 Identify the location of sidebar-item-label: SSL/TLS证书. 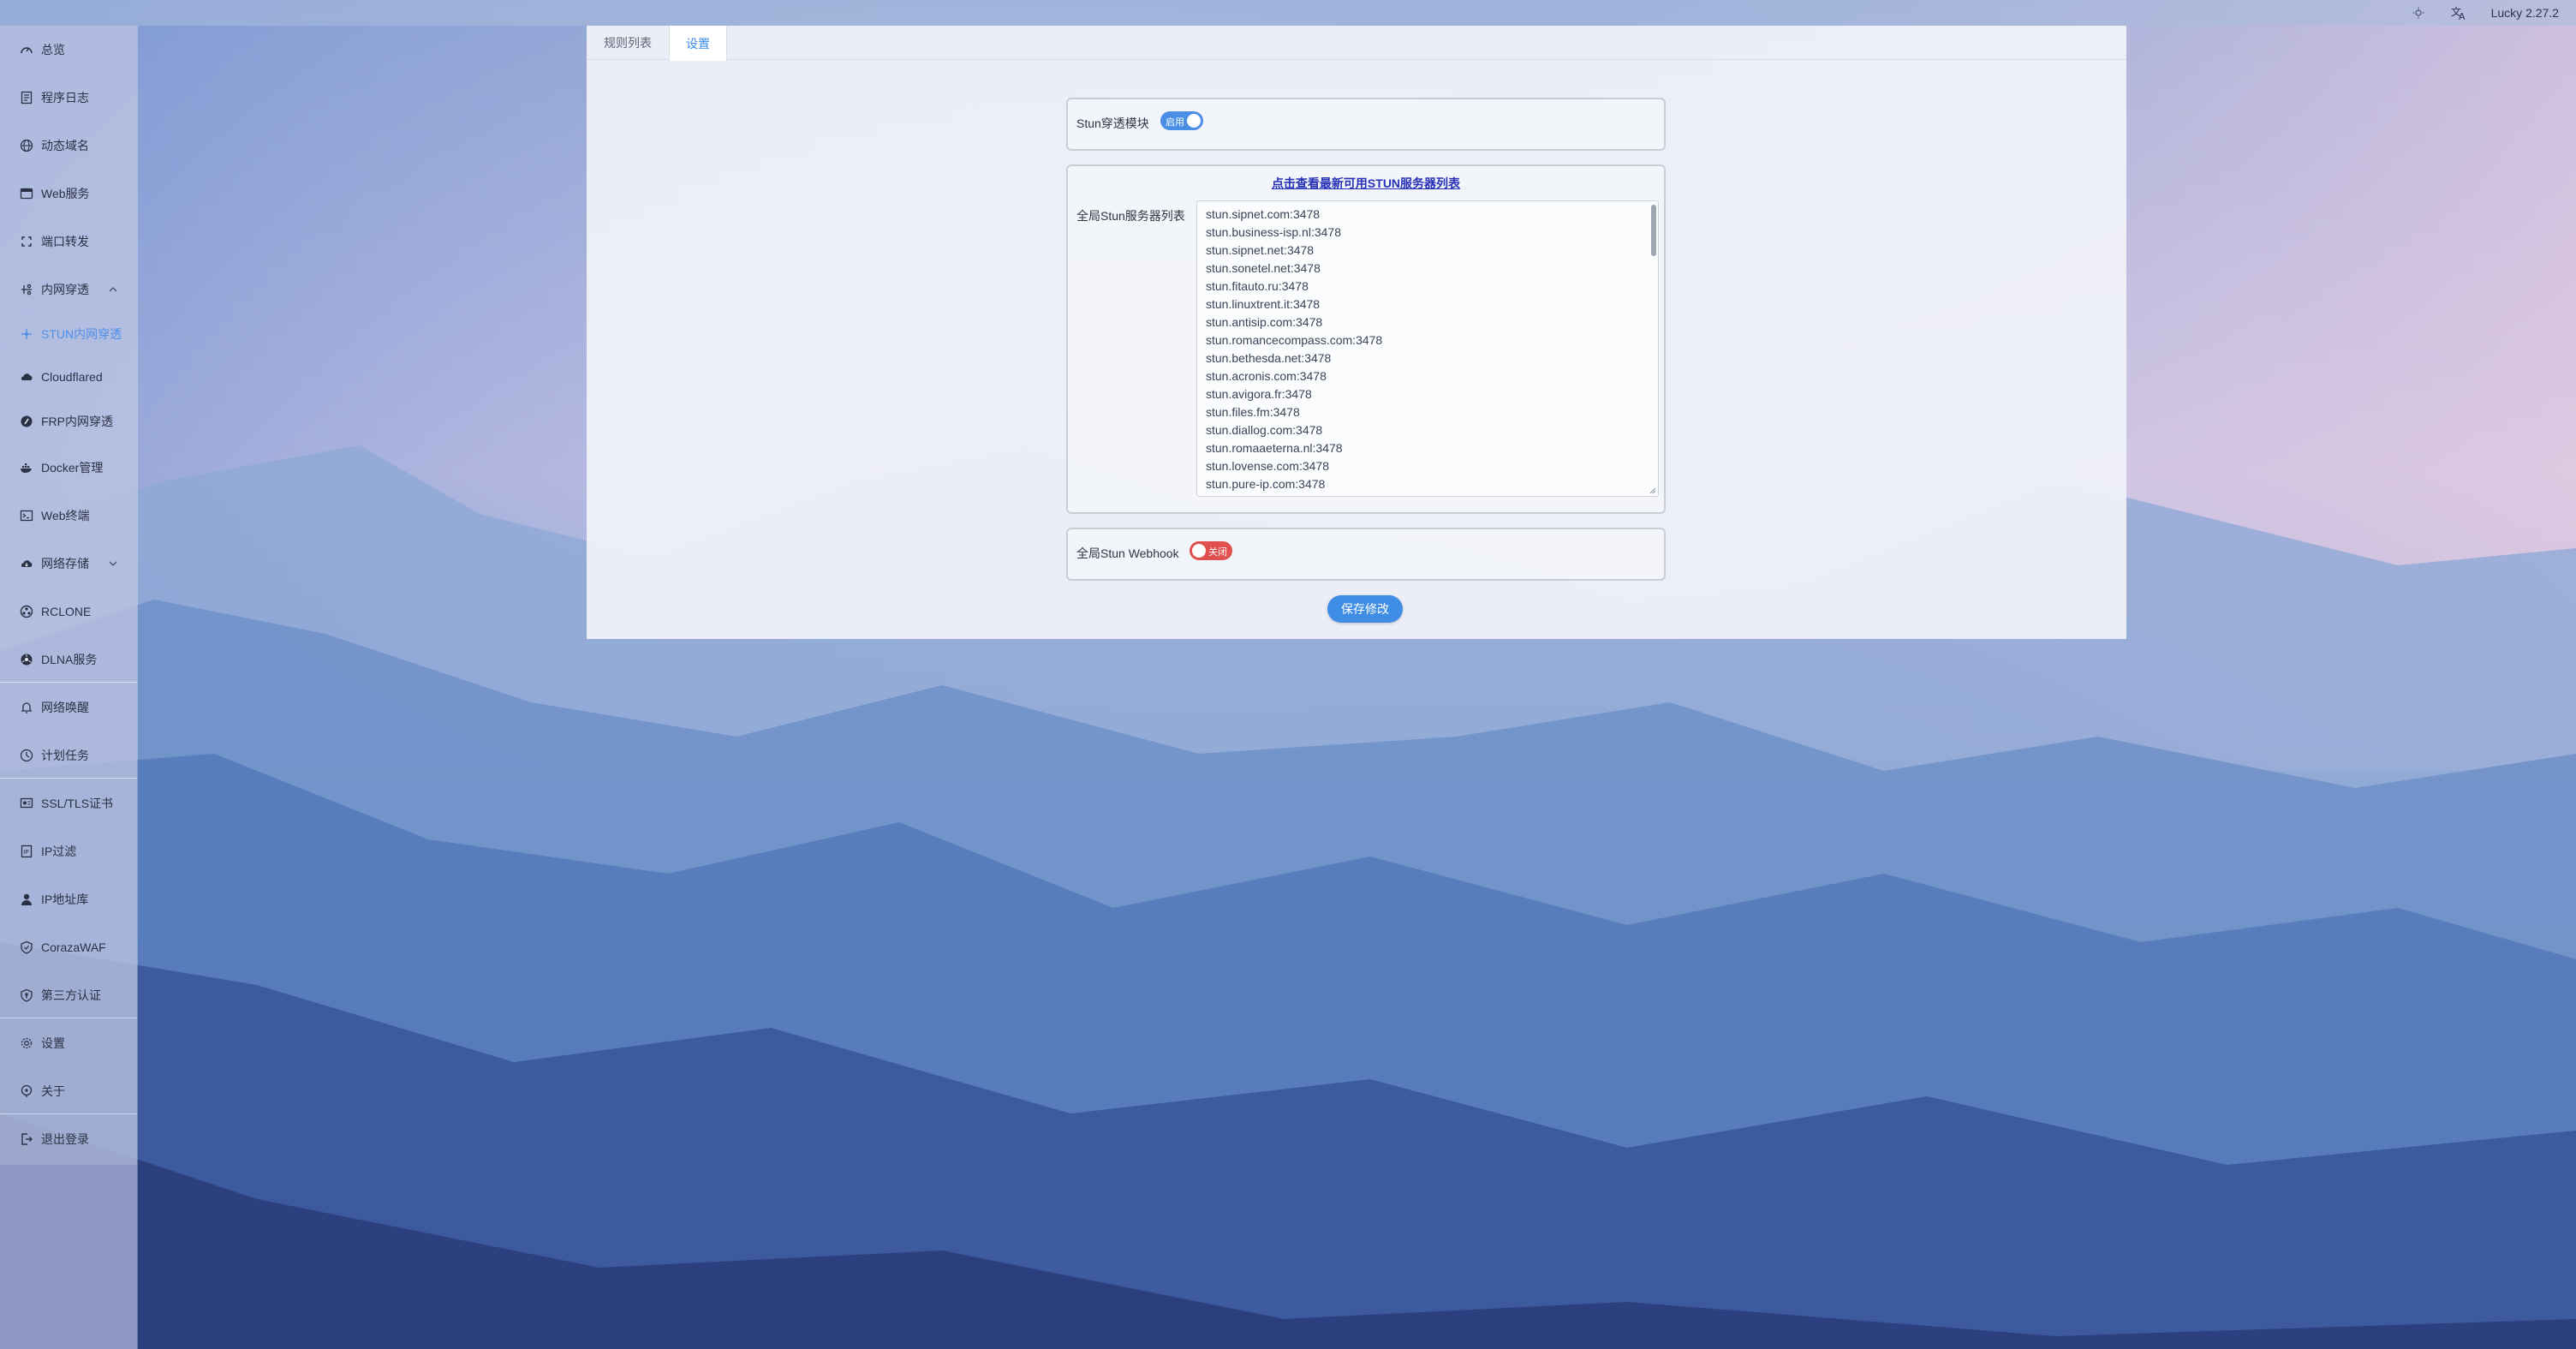
(77, 804).